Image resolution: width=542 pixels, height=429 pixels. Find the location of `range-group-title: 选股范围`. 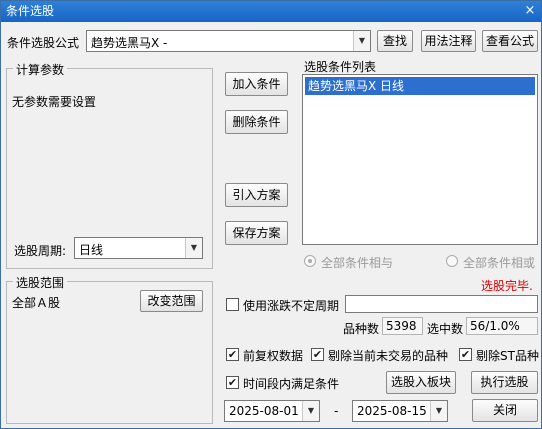

range-group-title: 选股范围 is located at coordinates (40, 282).